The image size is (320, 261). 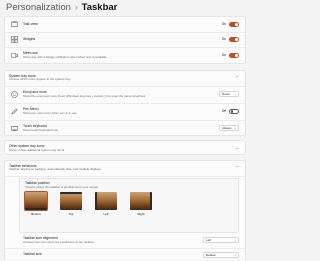 What do you see at coordinates (99, 7) in the screenshot?
I see `page-title: Taskbar` at bounding box center [99, 7].